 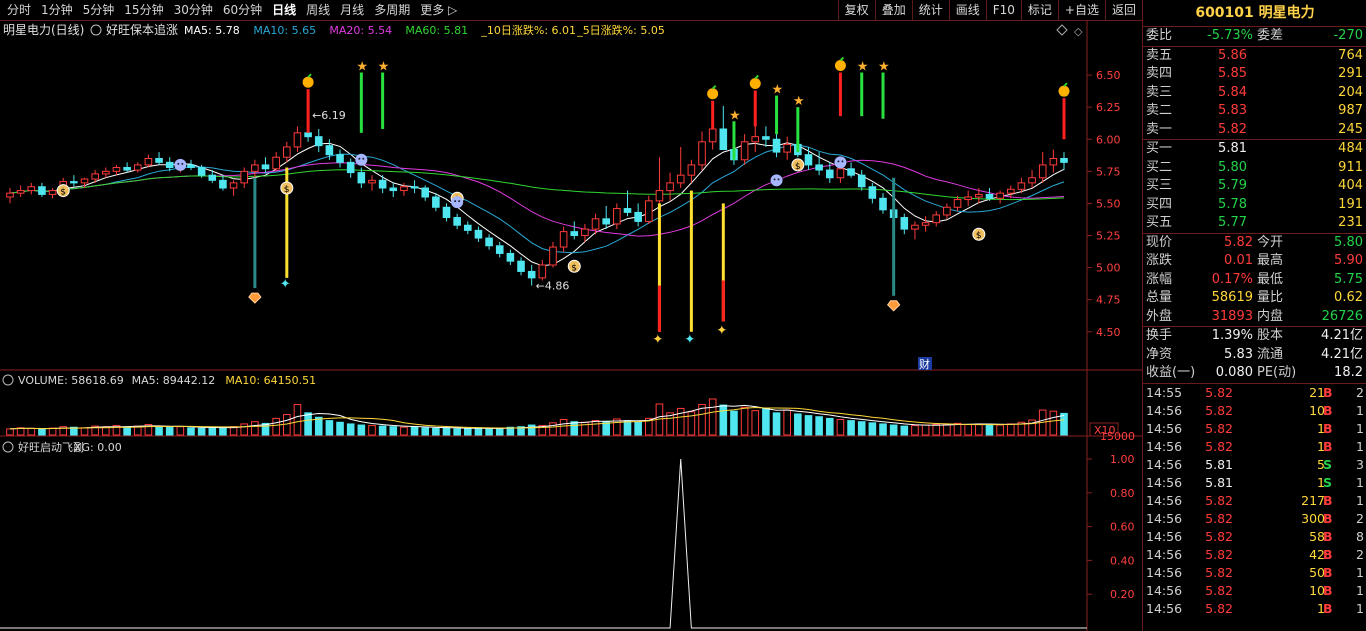 I want to click on ask-row: 卖四 5.85 291, so click(x=1254, y=74).